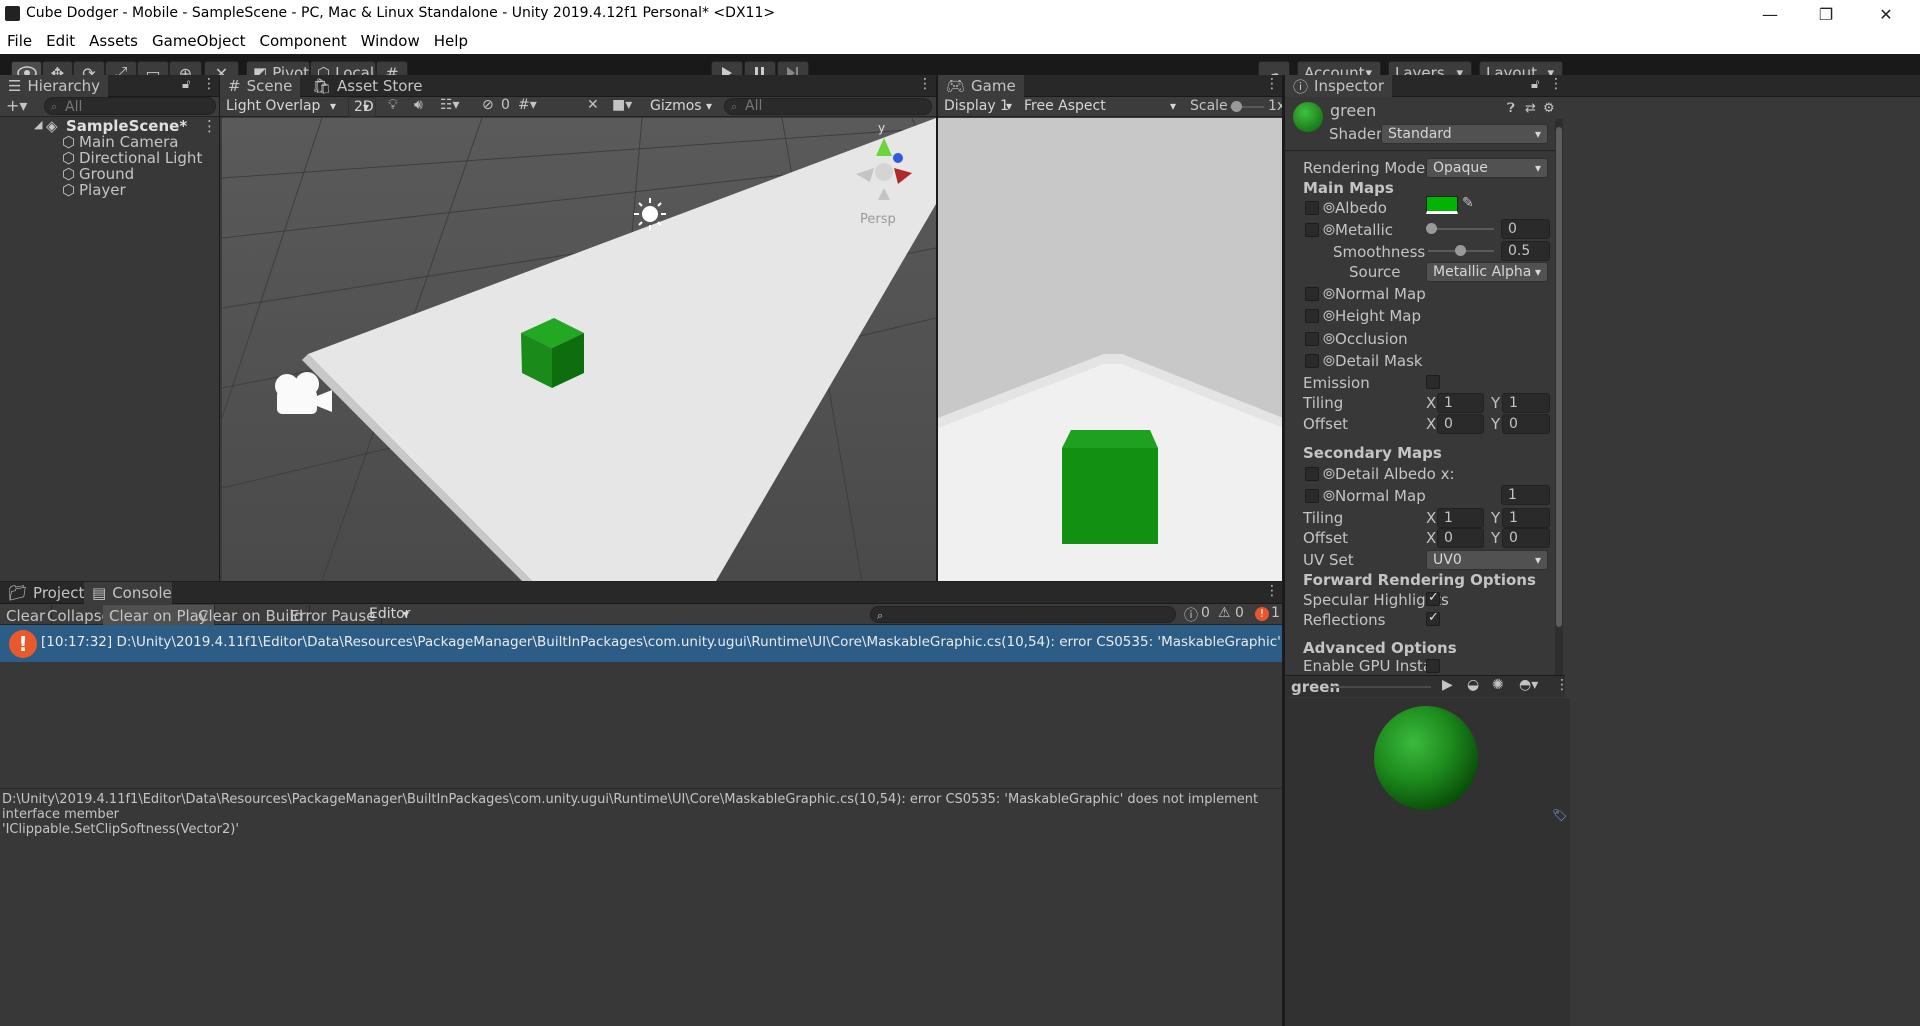 This screenshot has height=1026, width=1920. I want to click on display-dropdown: Display 1, so click(978, 107).